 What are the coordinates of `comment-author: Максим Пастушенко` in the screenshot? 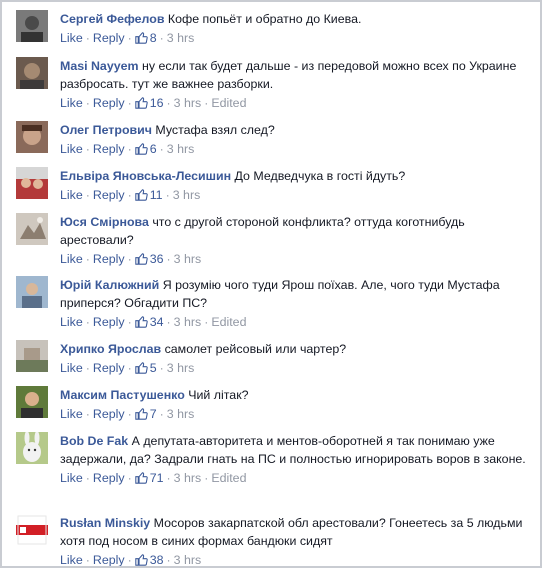 It's located at (122, 395).